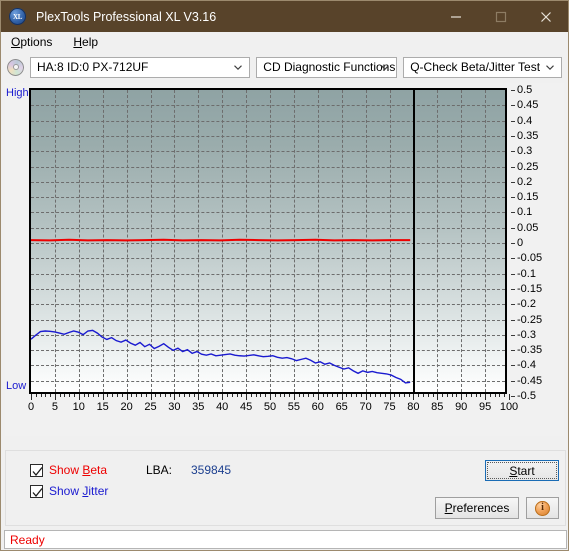 The height and width of the screenshot is (551, 569). What do you see at coordinates (365, 407) in the screenshot?
I see `x-axis-tick-label: 70` at bounding box center [365, 407].